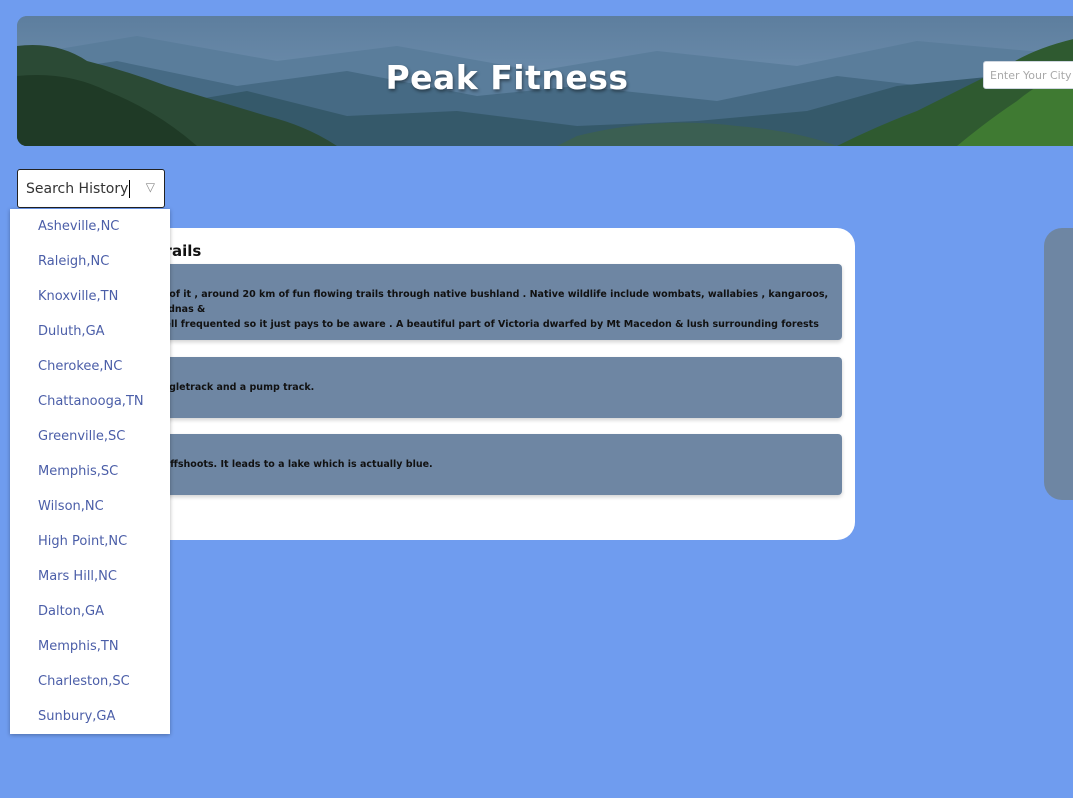 The image size is (1073, 798). What do you see at coordinates (481, 387) in the screenshot?
I see `trail-item: f singletrack and a pump track.` at bounding box center [481, 387].